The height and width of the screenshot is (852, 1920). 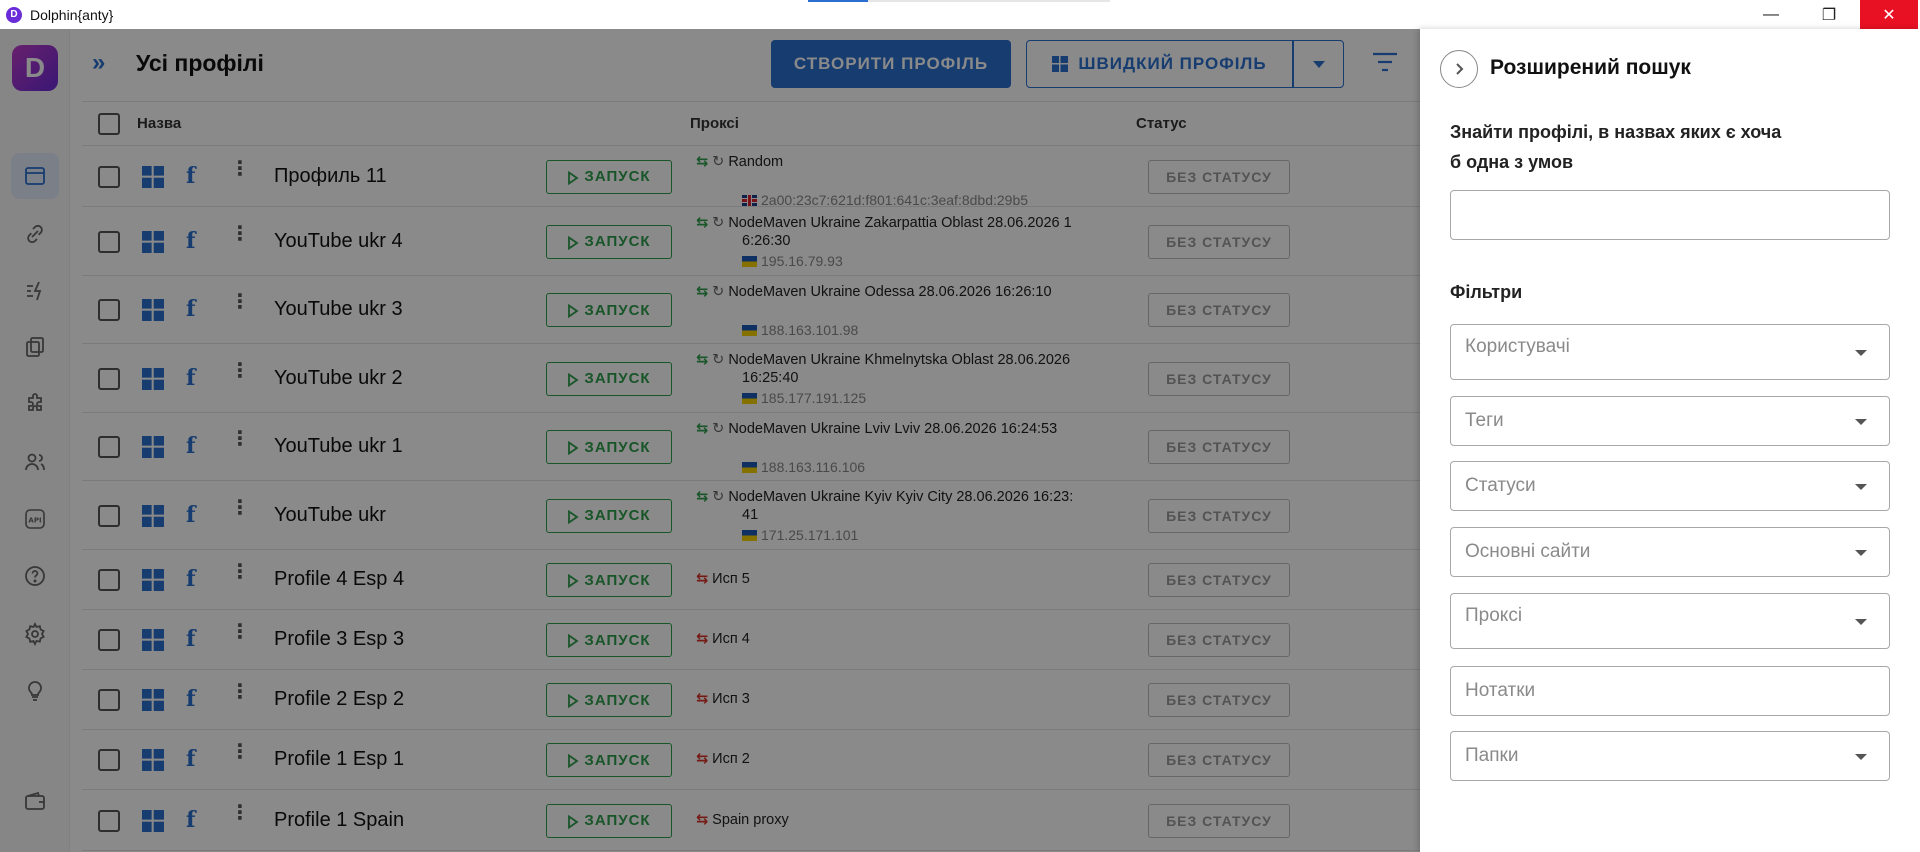 What do you see at coordinates (1484, 420) in the screenshot?
I see `filter-placeholder: Теги` at bounding box center [1484, 420].